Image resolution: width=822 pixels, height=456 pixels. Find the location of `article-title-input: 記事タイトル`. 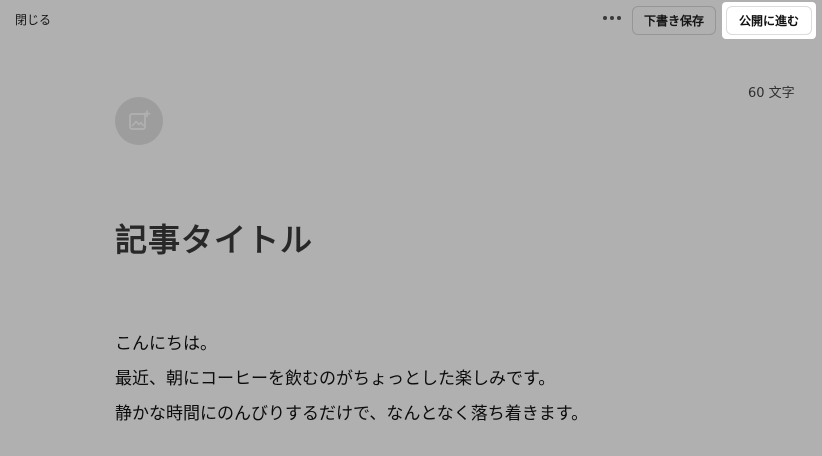

article-title-input: 記事タイトル is located at coordinates (214, 240).